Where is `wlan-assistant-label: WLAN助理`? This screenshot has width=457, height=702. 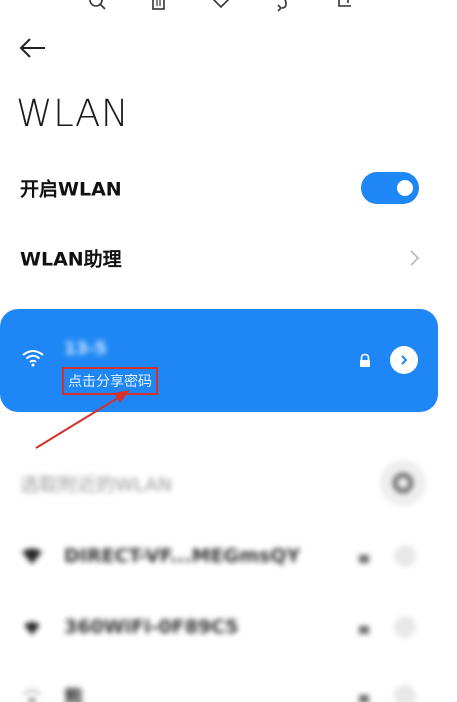
wlan-assistant-label: WLAN助理 is located at coordinates (71, 259).